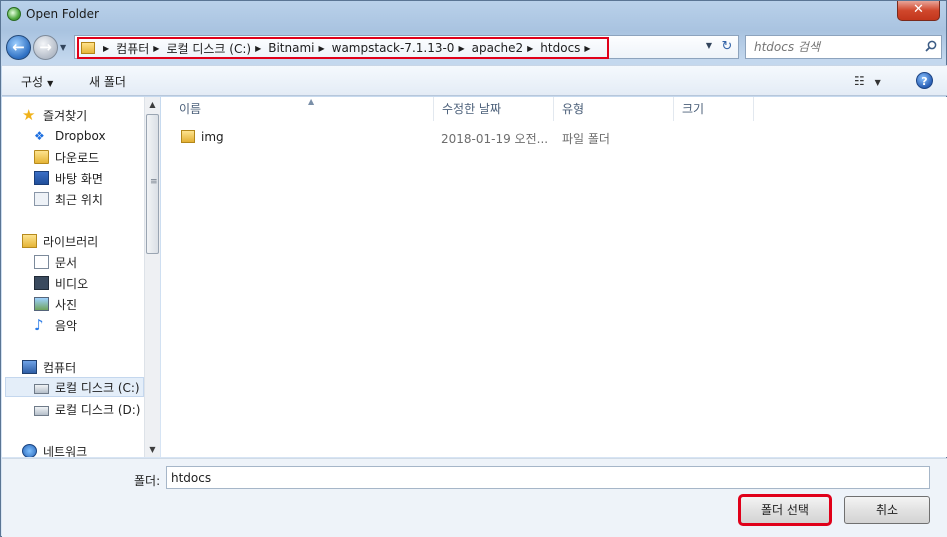 This screenshot has height=537, width=947. I want to click on nav-item-label: 로컬 디스크 (D:), so click(98, 409).